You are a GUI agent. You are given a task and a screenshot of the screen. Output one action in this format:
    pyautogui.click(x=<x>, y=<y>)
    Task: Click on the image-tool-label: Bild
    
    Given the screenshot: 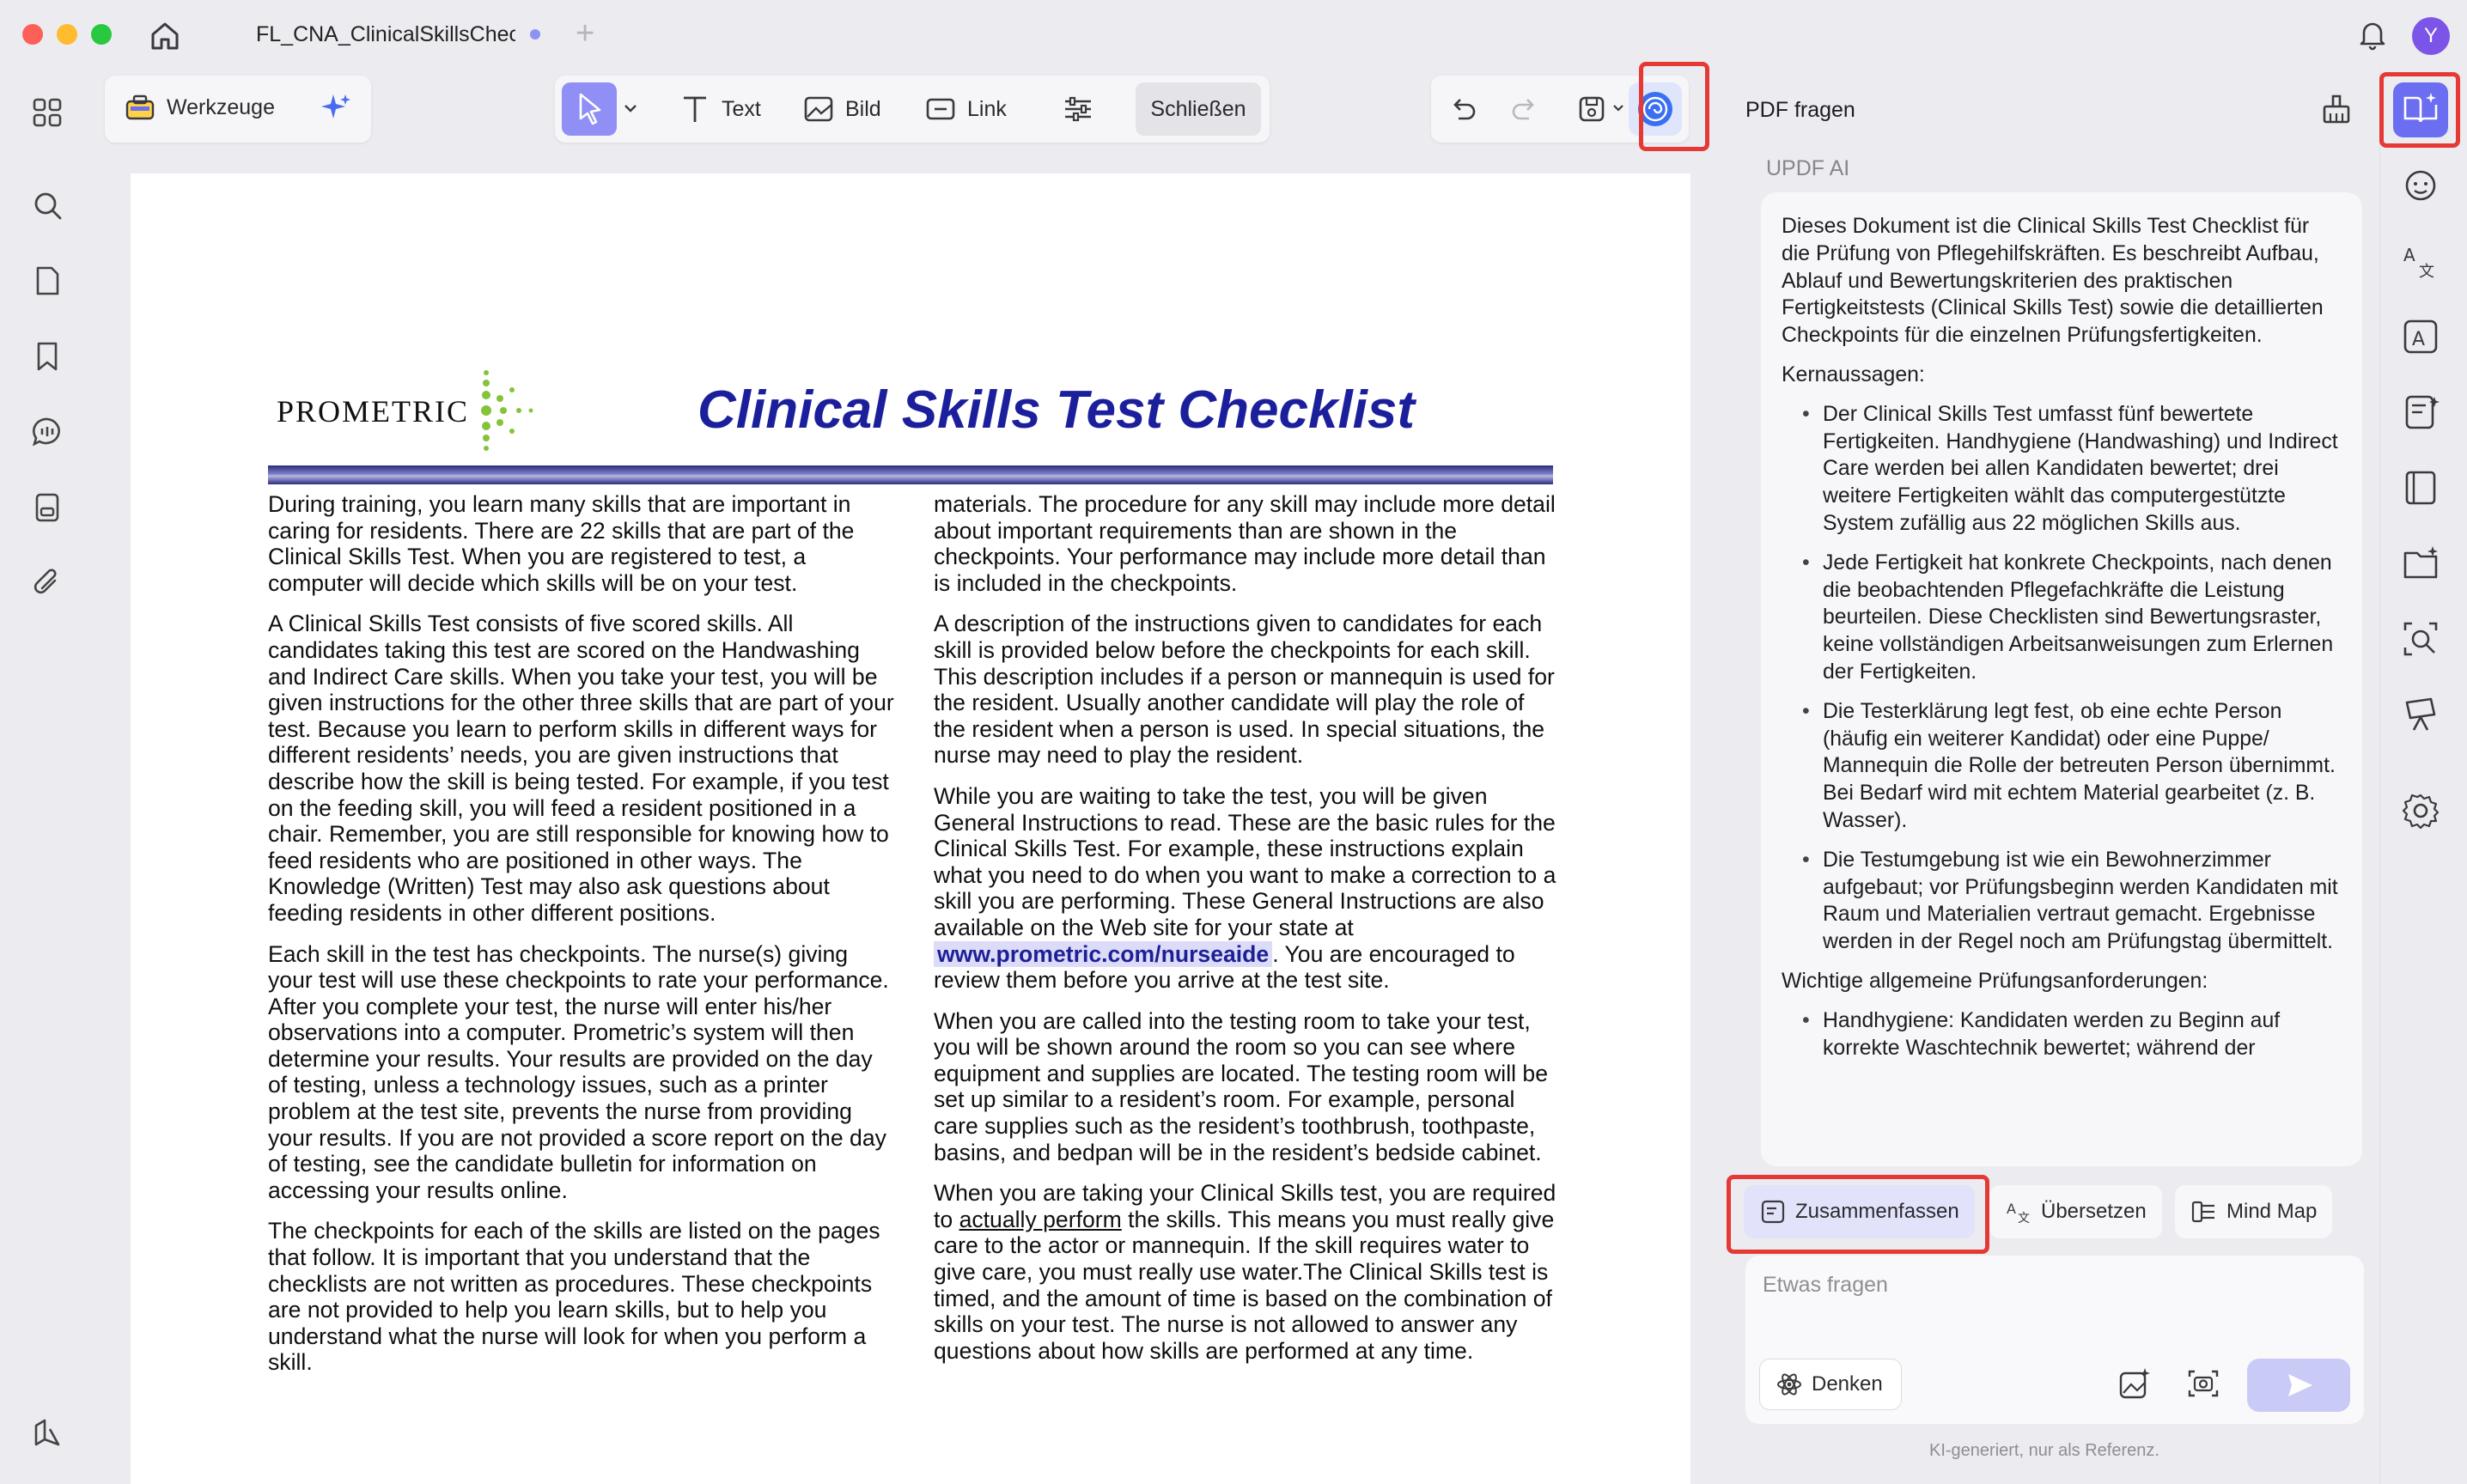 What is the action you would take?
    pyautogui.click(x=863, y=109)
    